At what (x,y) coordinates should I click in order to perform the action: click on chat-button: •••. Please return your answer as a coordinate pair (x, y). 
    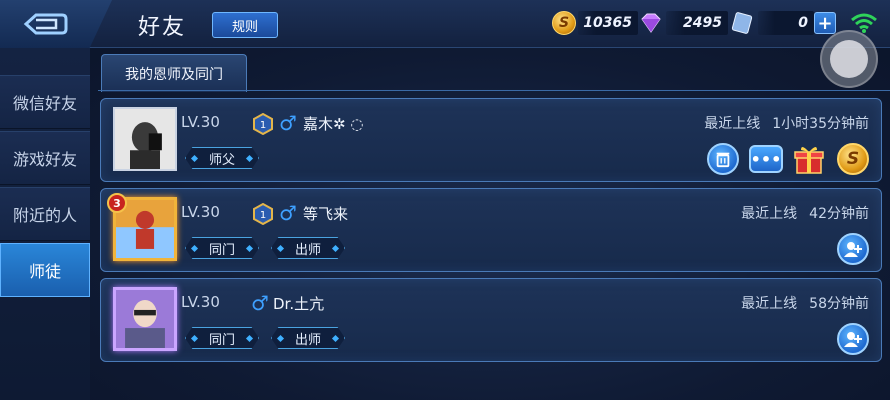
    Looking at the image, I should click on (766, 159).